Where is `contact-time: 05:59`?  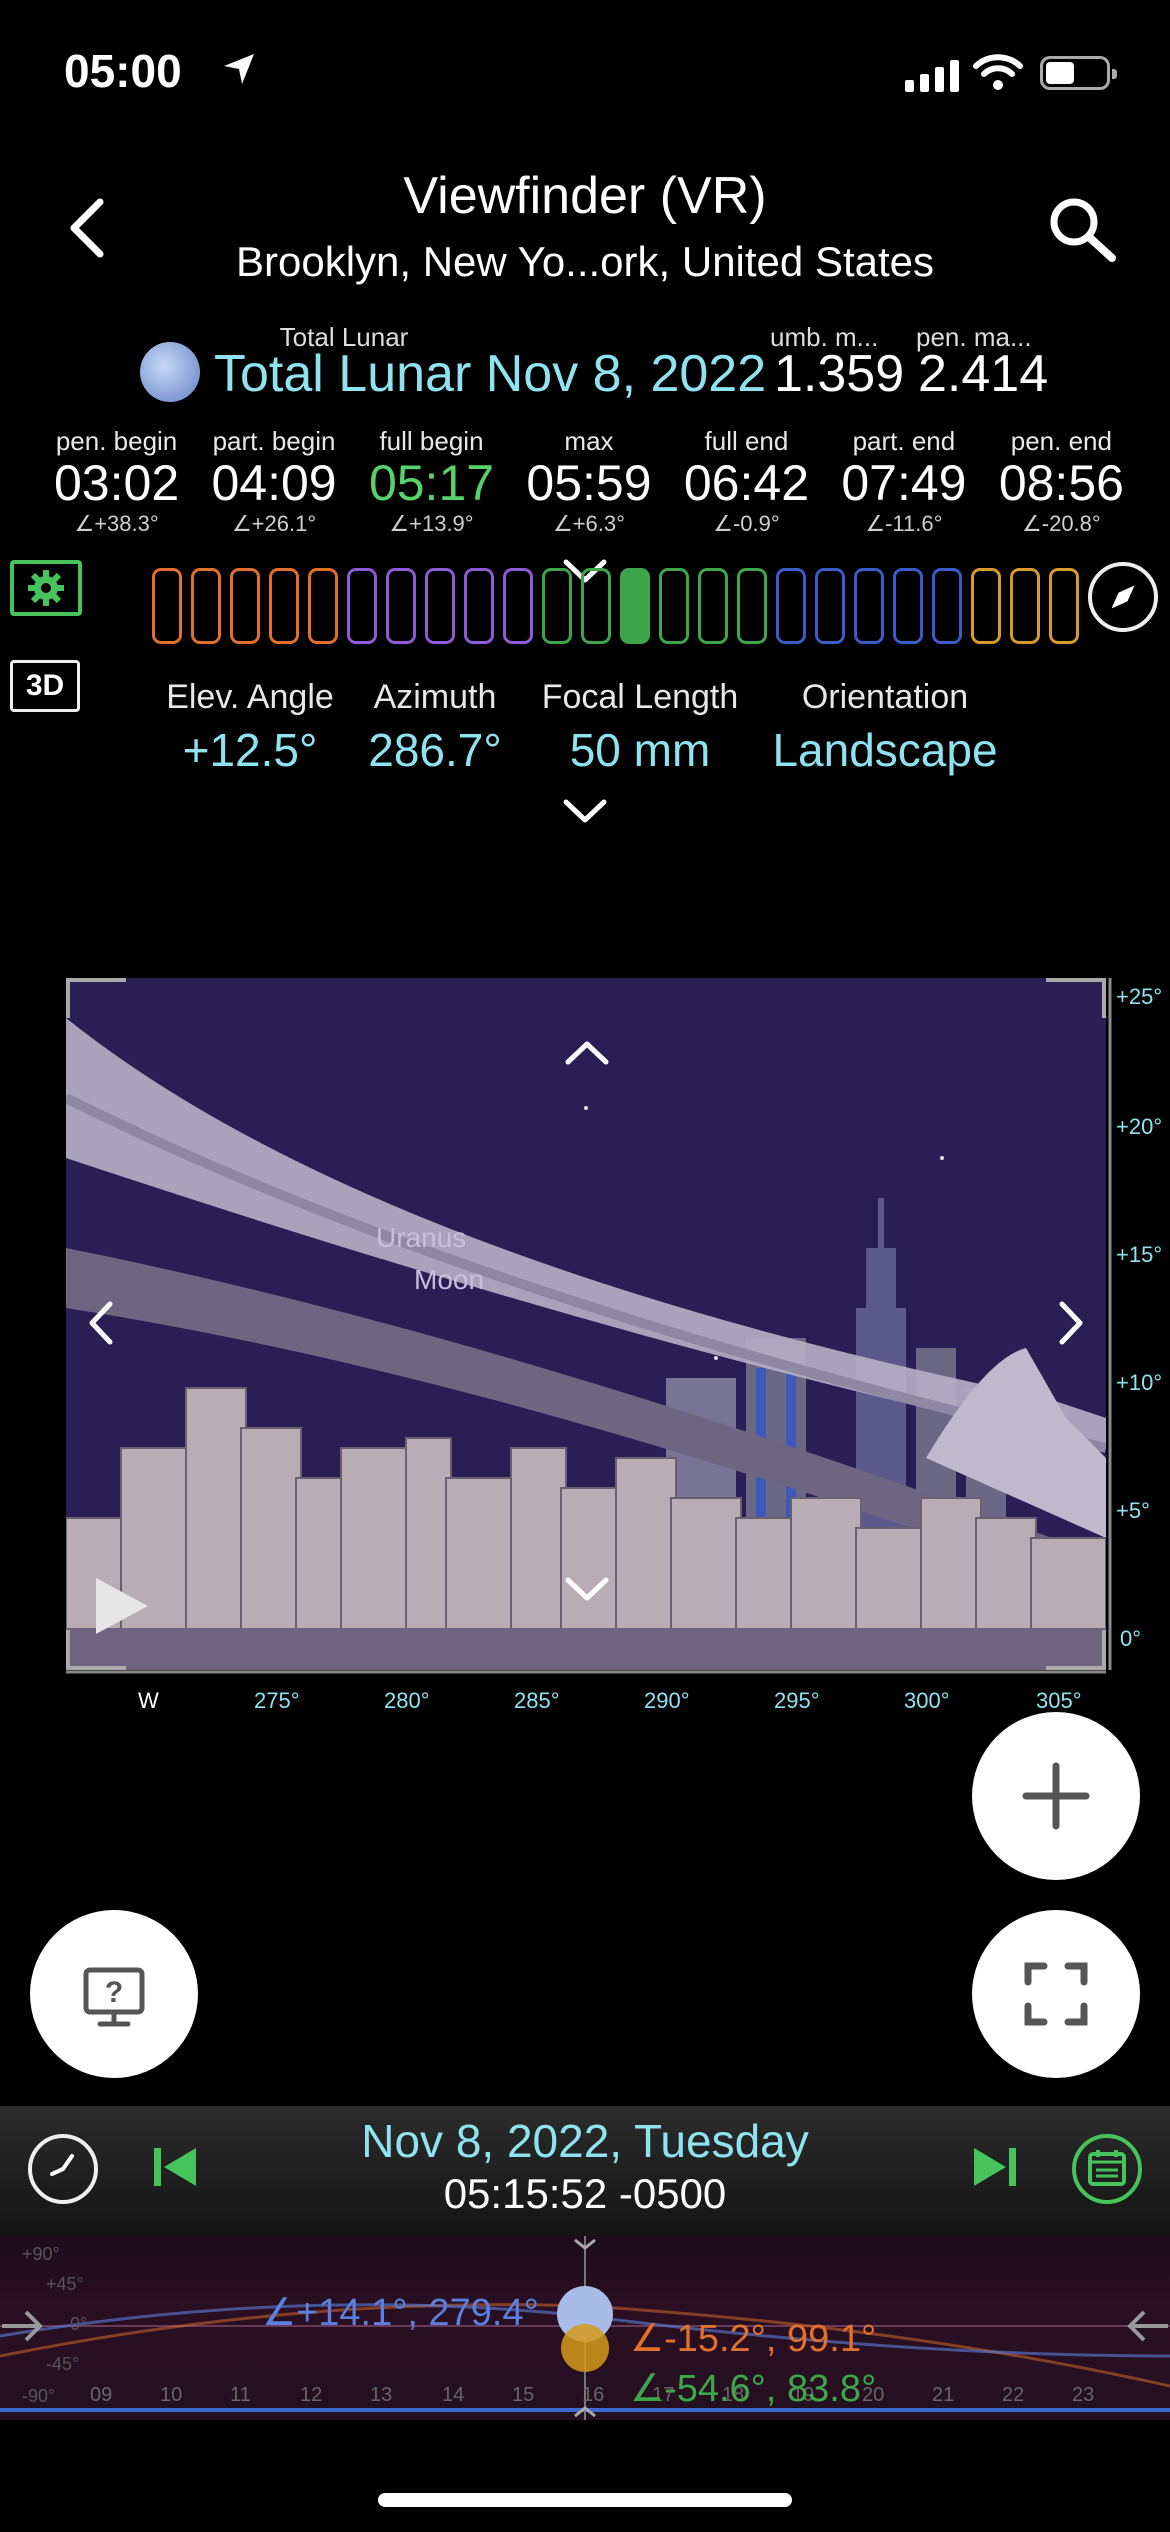
contact-time: 05:59 is located at coordinates (589, 483).